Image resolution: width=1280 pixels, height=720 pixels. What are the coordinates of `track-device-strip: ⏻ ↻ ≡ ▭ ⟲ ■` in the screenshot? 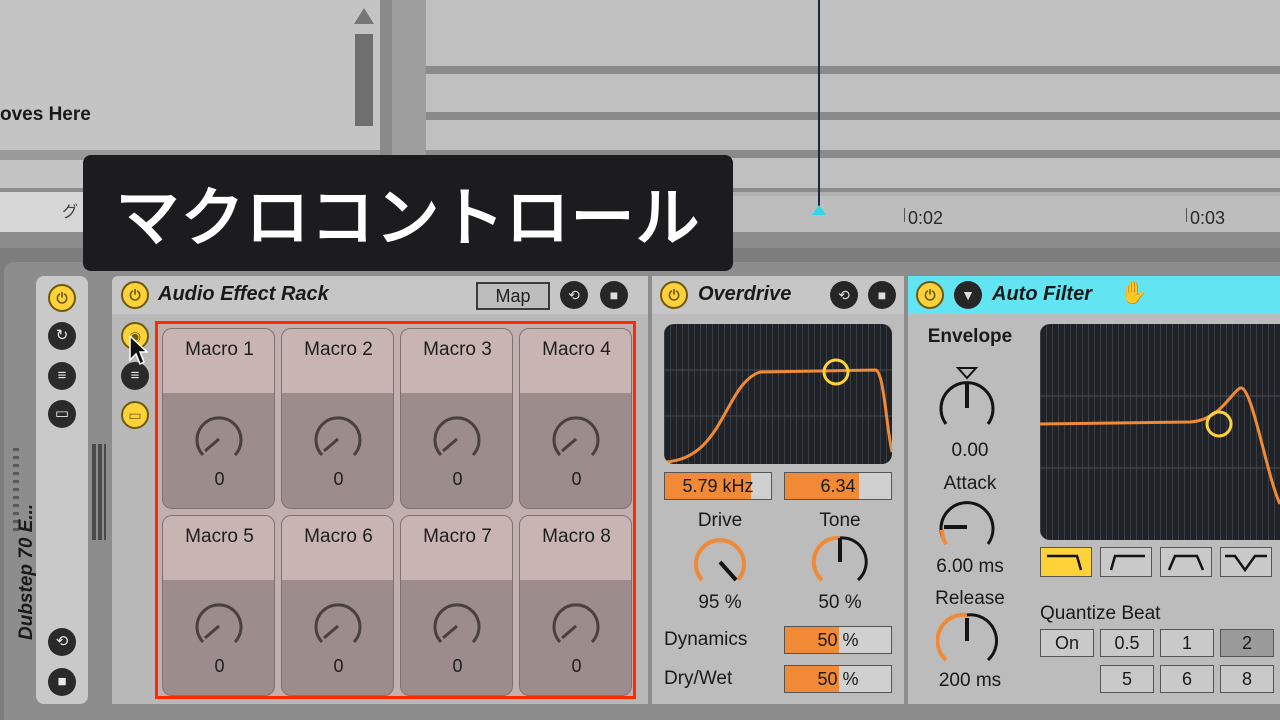 It's located at (62, 490).